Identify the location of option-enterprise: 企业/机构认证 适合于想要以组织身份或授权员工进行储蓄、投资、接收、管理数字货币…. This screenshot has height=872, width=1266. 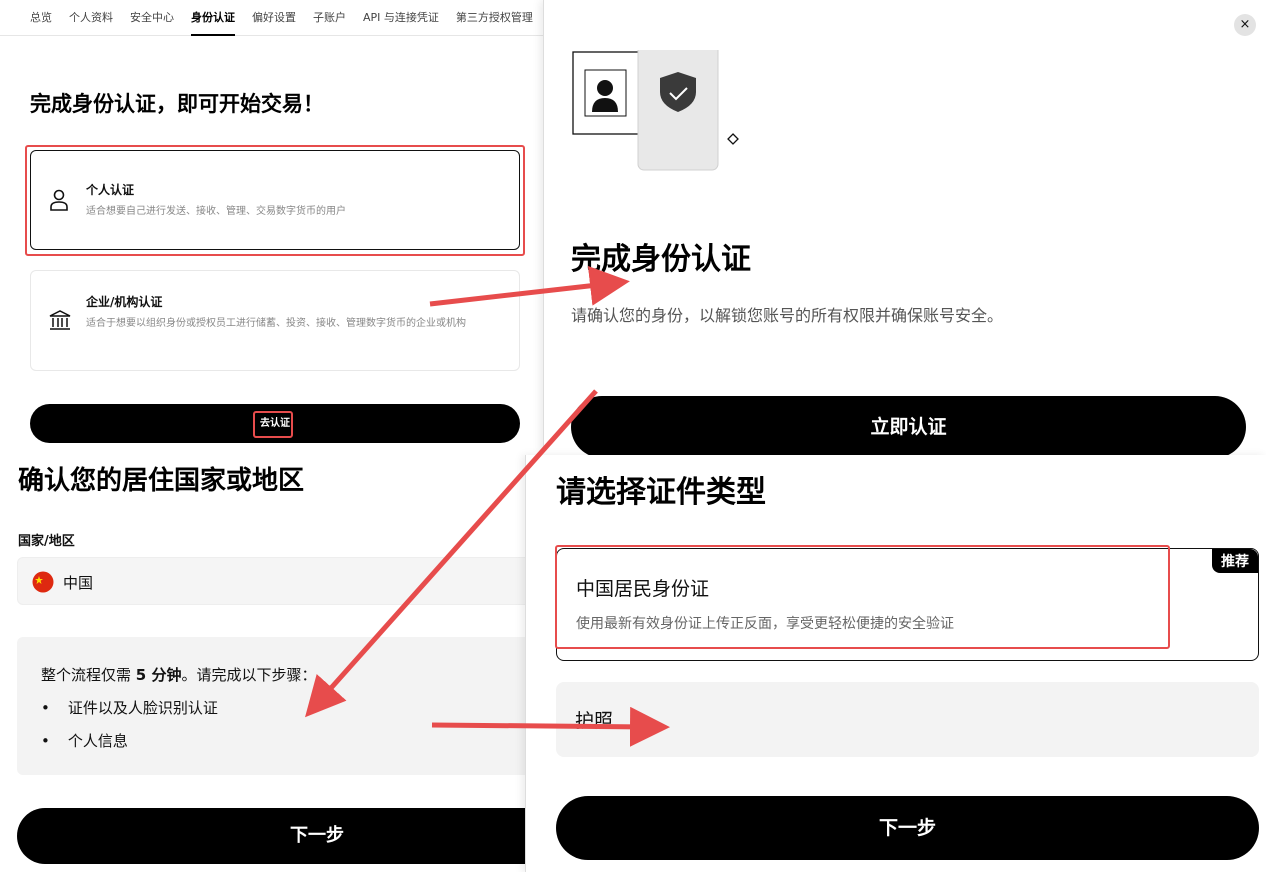
(275, 320).